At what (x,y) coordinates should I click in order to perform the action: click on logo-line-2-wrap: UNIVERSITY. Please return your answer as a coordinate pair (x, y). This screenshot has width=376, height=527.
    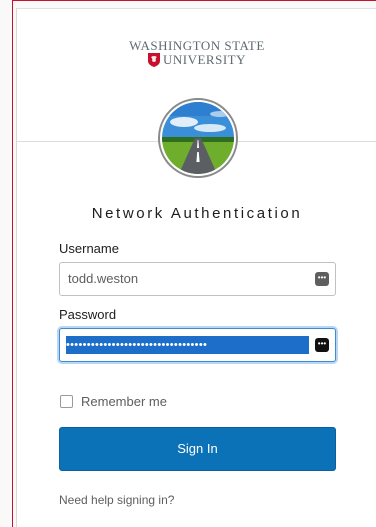
    Looking at the image, I should click on (197, 60).